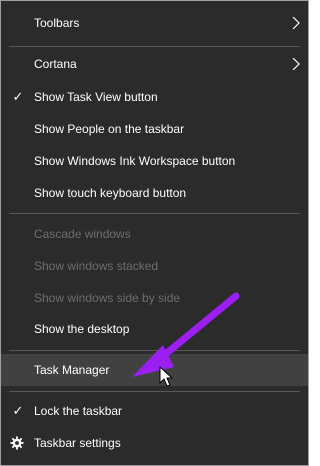 The image size is (320, 466). I want to click on menu-item-label: Show touch keyboard button, so click(110, 193).